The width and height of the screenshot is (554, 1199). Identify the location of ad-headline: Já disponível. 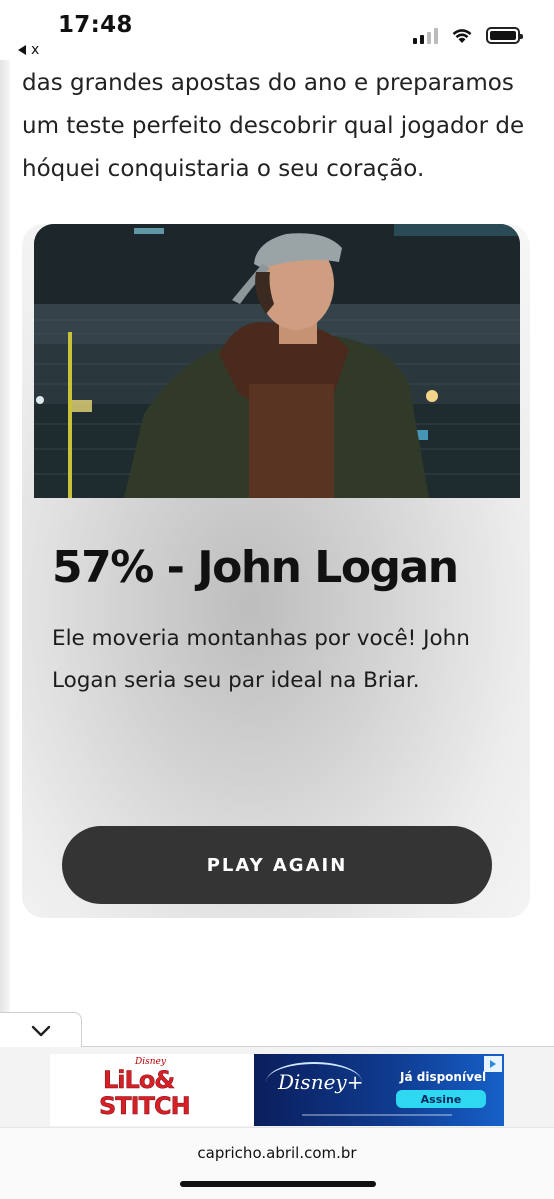
(443, 1077).